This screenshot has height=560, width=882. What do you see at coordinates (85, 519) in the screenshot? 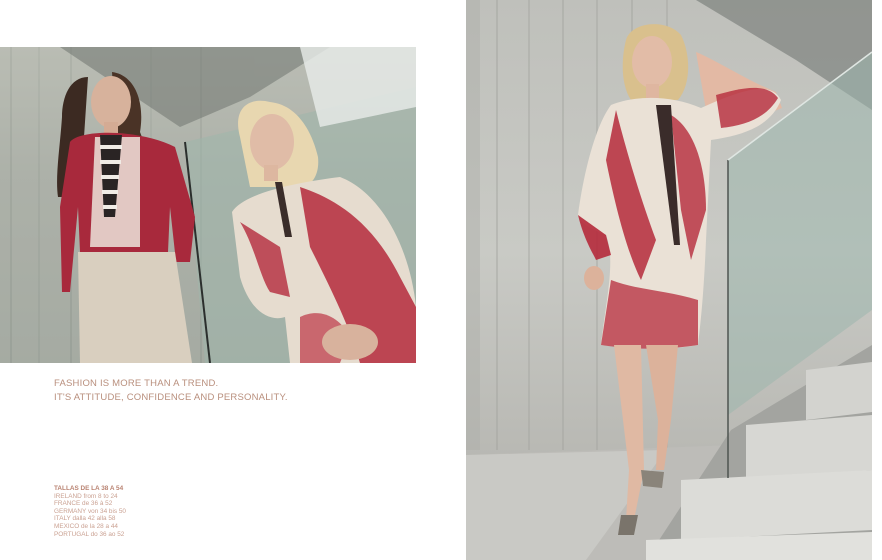
I see `size-line: ITALY dalla 42 alla 58` at bounding box center [85, 519].